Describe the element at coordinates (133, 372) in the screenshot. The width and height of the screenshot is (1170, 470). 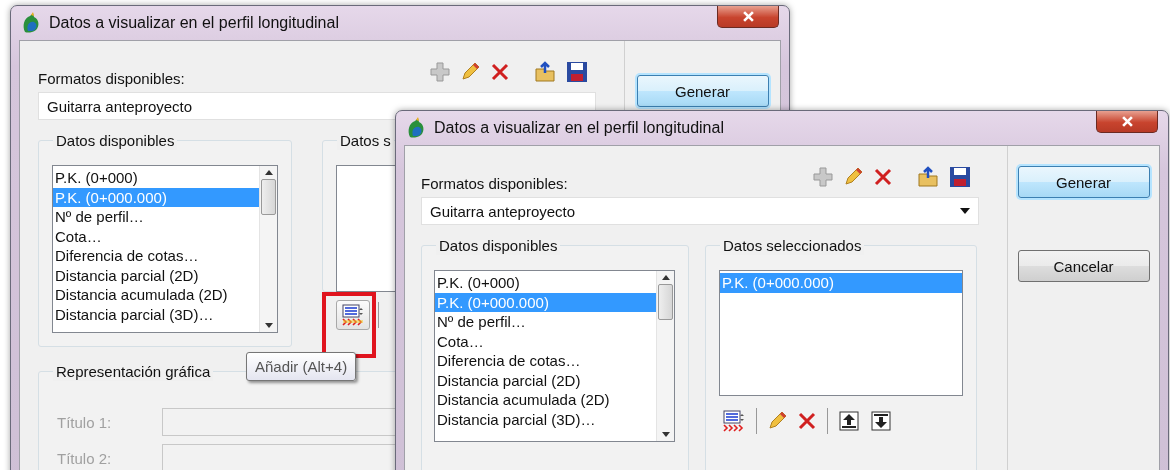
I see `group-label: Representación gráfica` at that location.